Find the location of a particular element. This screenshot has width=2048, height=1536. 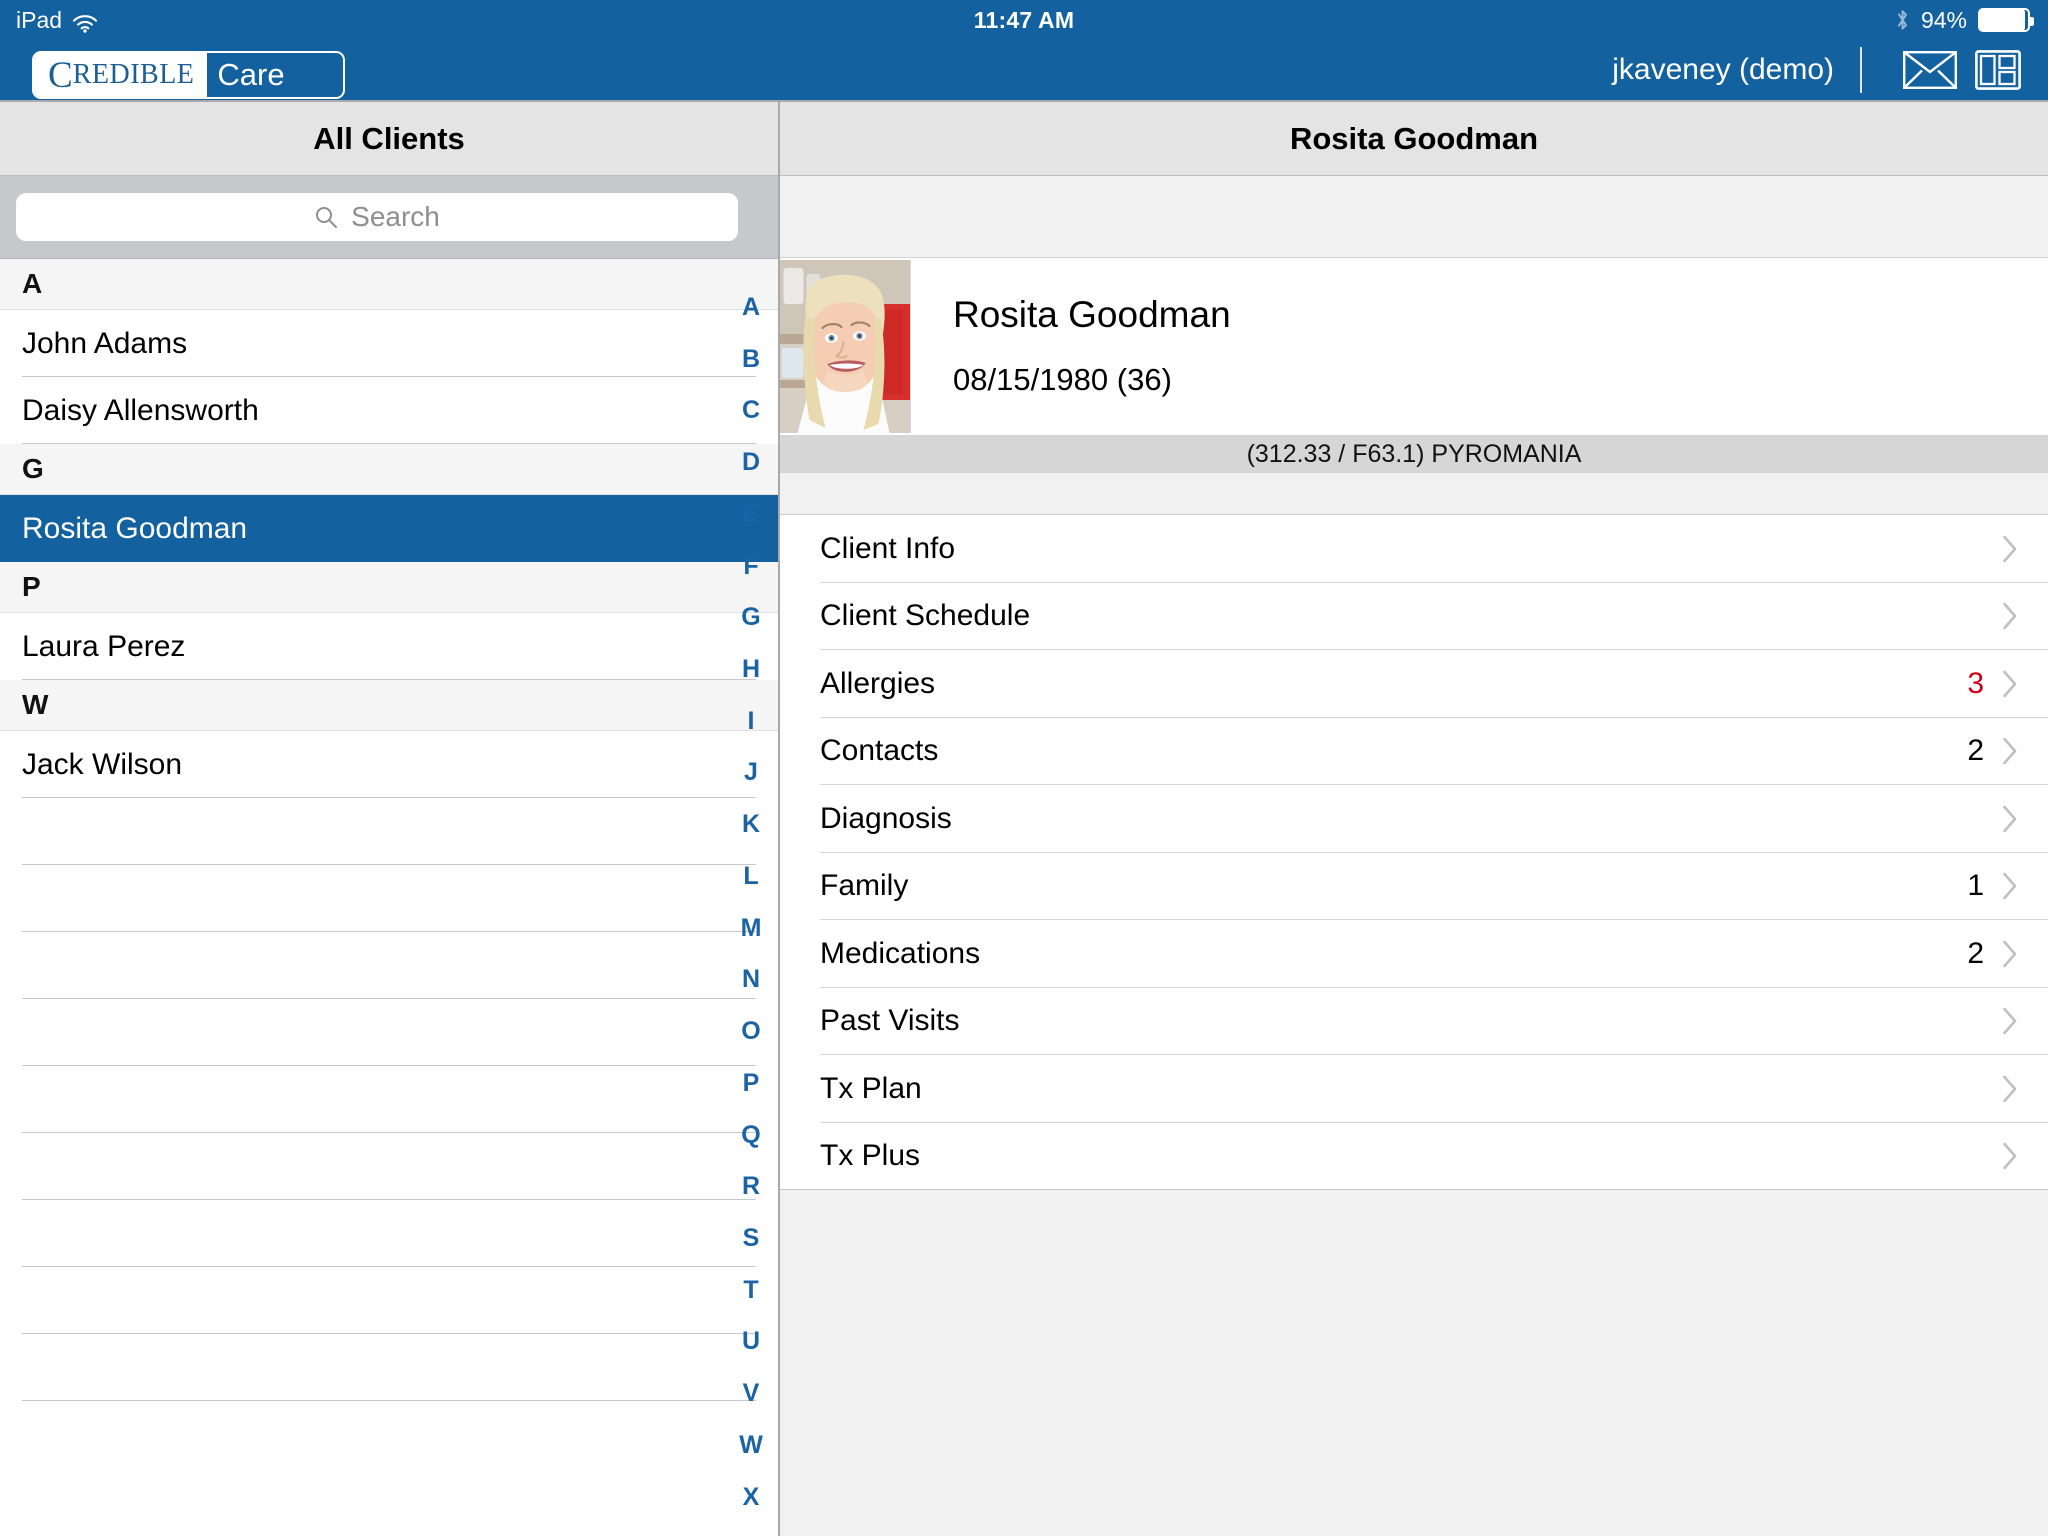

detail-menu-count-badge: 1 is located at coordinates (1975, 886).